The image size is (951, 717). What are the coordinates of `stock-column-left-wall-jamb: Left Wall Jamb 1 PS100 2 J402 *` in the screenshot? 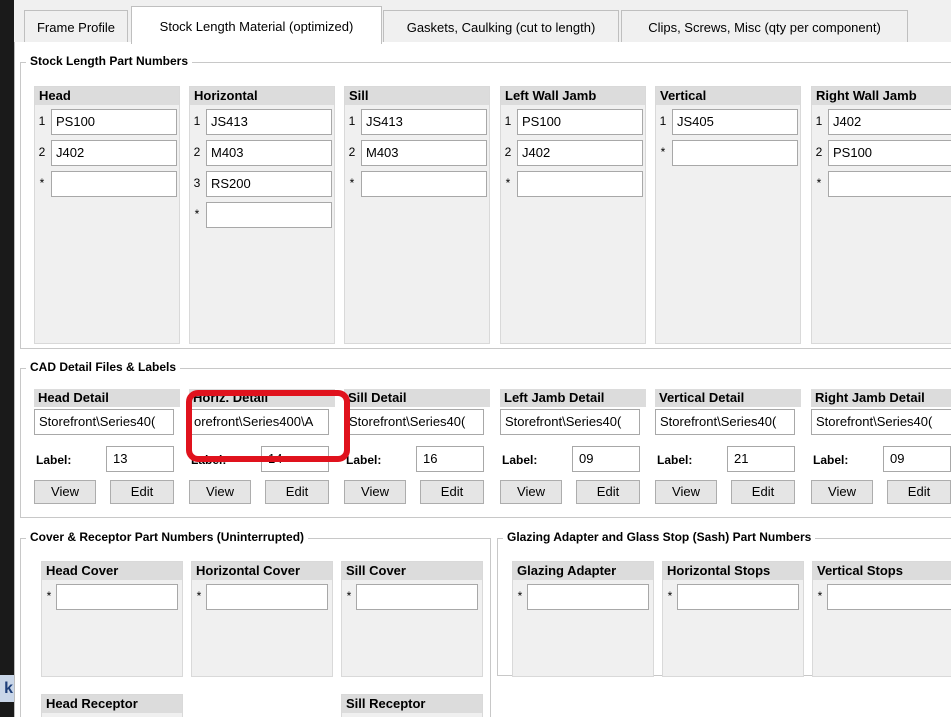 It's located at (573, 215).